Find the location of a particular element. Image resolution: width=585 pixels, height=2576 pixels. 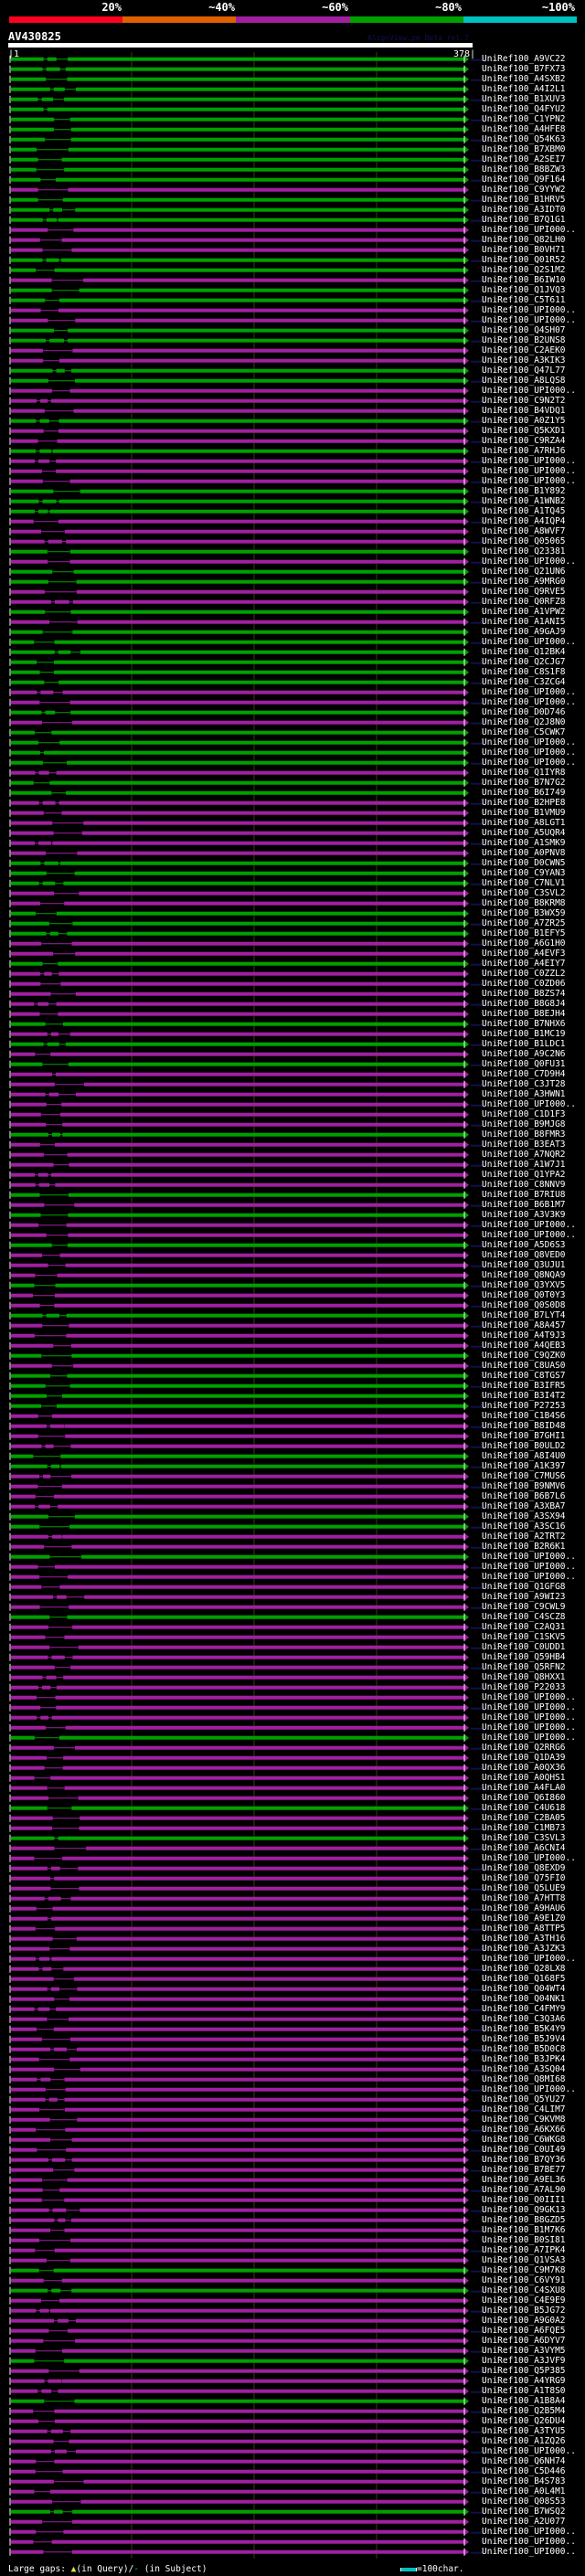

hit-label: UniRef100_A3HWN1 is located at coordinates (524, 1094).